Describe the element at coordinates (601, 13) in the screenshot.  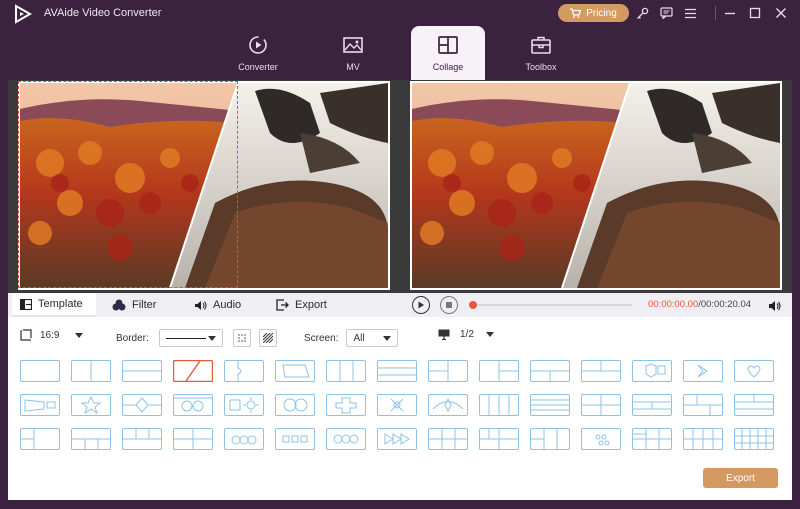
I see `pricing-label: Pricing` at that location.